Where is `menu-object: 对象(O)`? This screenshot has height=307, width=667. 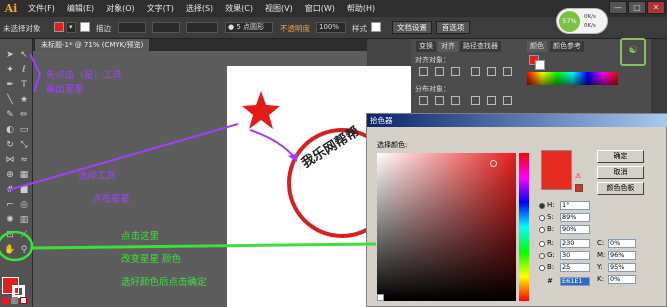
menu-object: 对象(O) is located at coordinates (120, 8).